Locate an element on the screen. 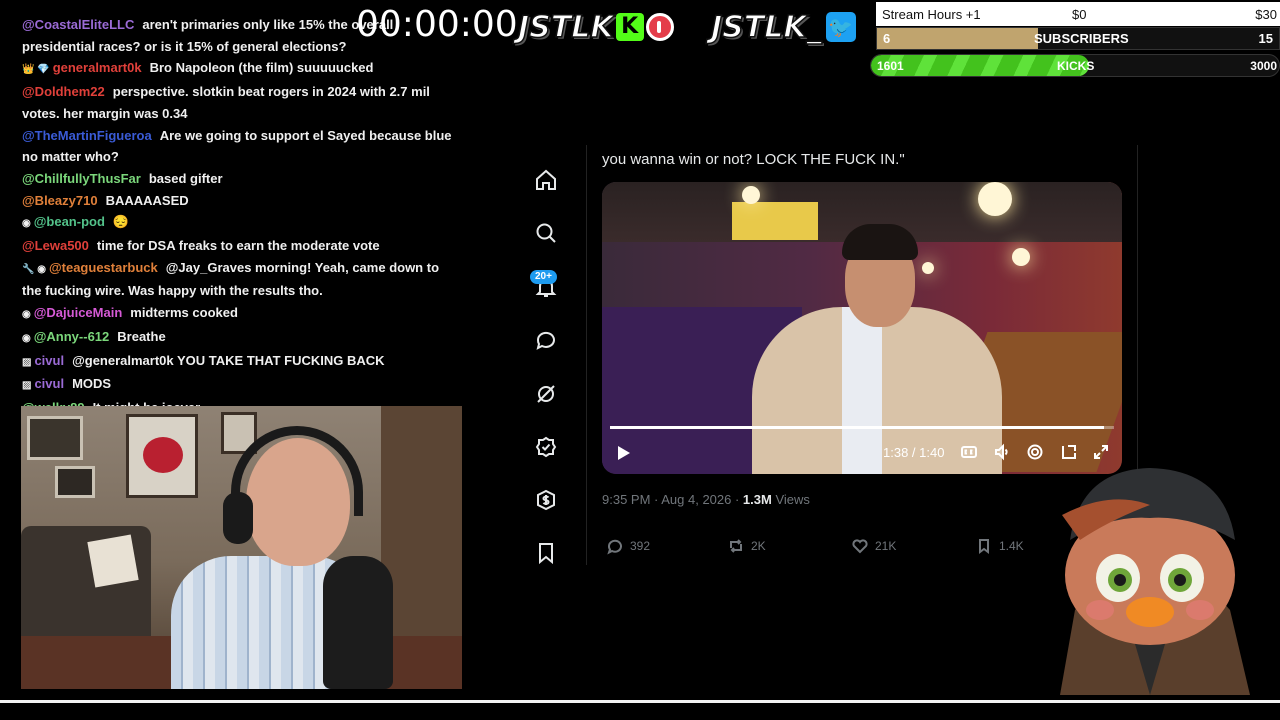 Image resolution: width=1280 pixels, height=720 pixels. stream-hours-goal: Stream Hours +1 $0 $30 is located at coordinates (1078, 14).